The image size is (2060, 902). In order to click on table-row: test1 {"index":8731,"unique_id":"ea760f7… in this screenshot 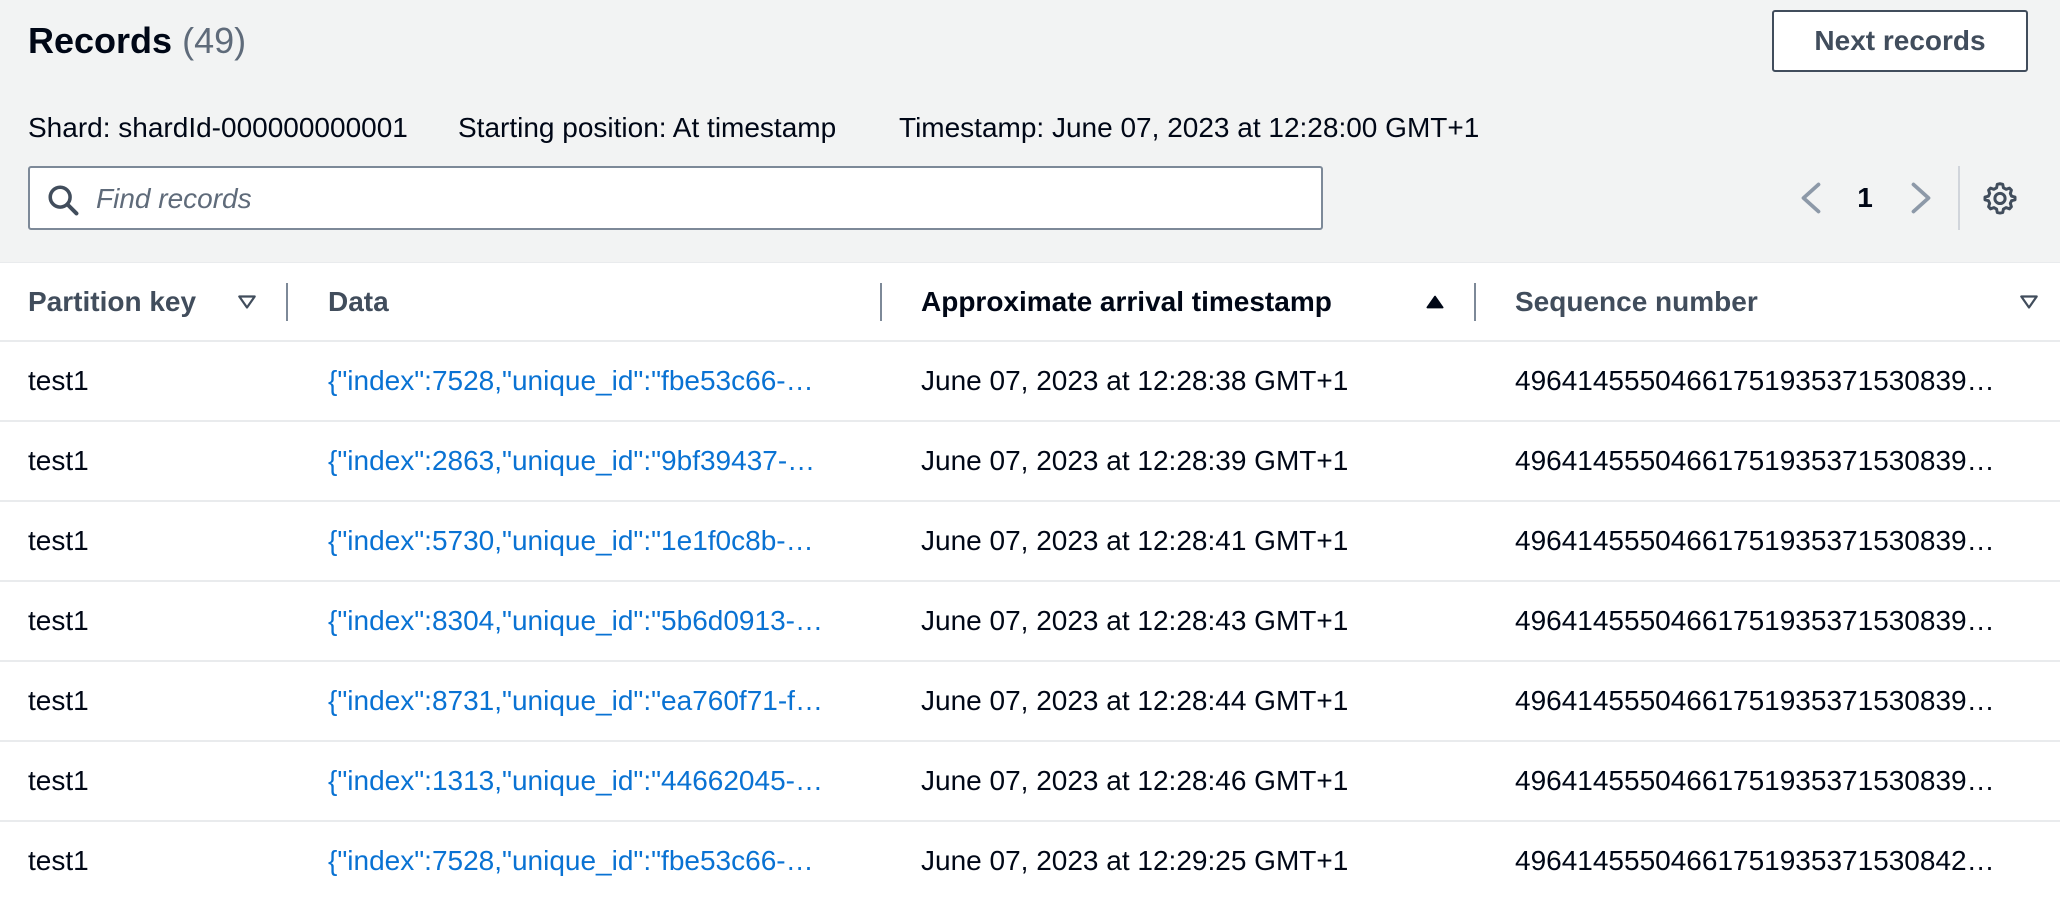, I will do `click(1030, 702)`.